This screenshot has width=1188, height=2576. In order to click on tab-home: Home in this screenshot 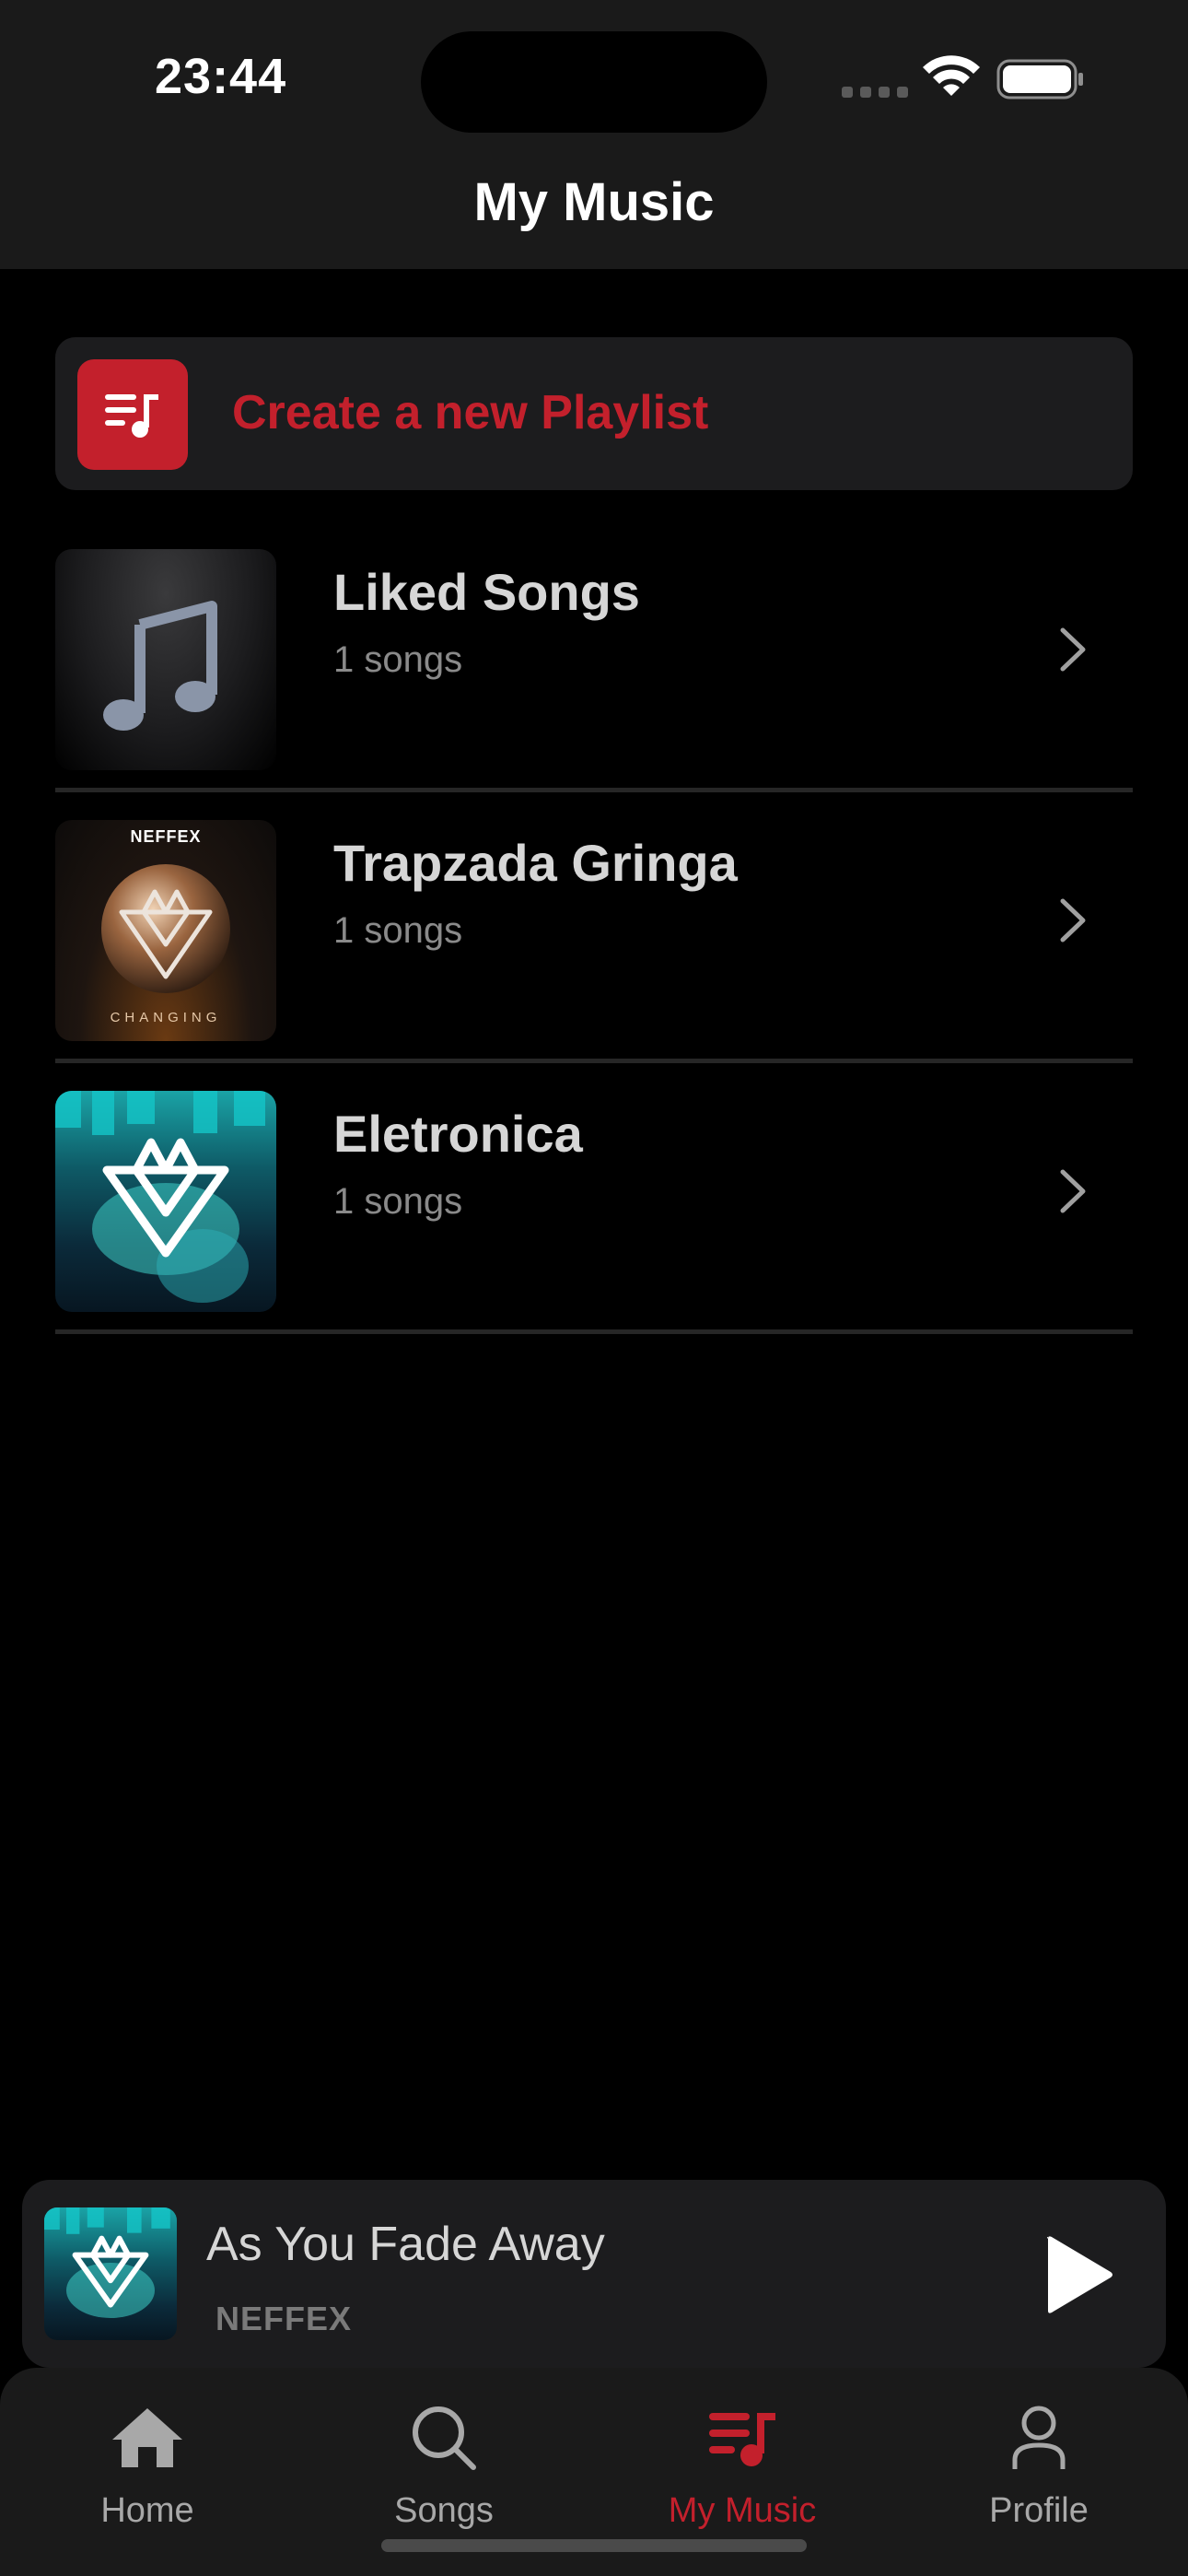, I will do `click(147, 2466)`.